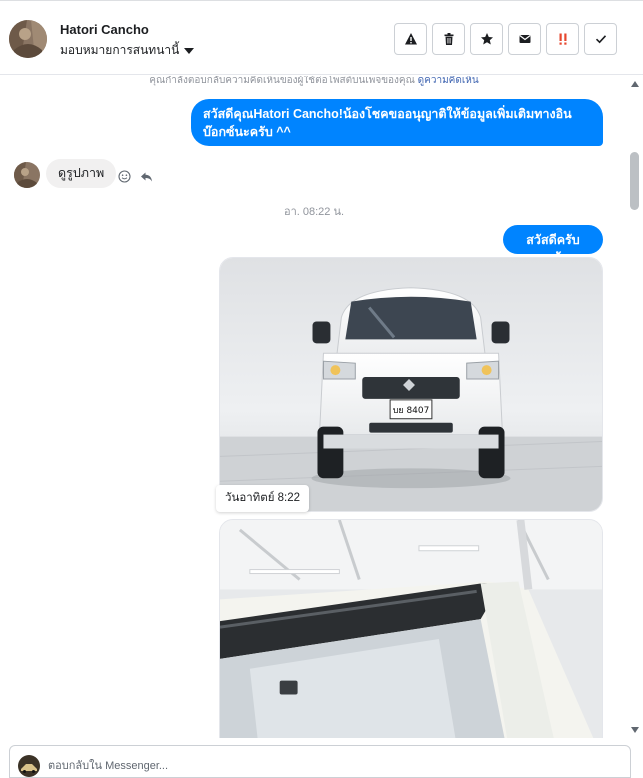 The height and width of the screenshot is (778, 643). I want to click on envelope-icon, so click(524, 39).